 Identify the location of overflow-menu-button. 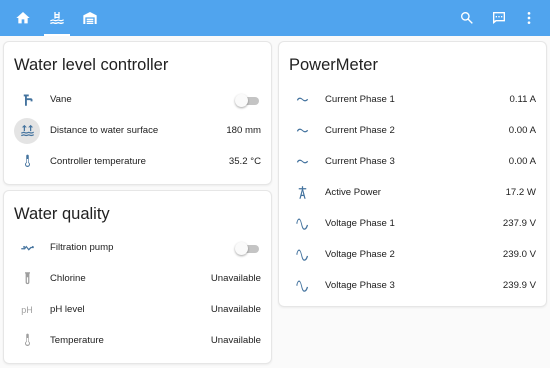
(529, 18).